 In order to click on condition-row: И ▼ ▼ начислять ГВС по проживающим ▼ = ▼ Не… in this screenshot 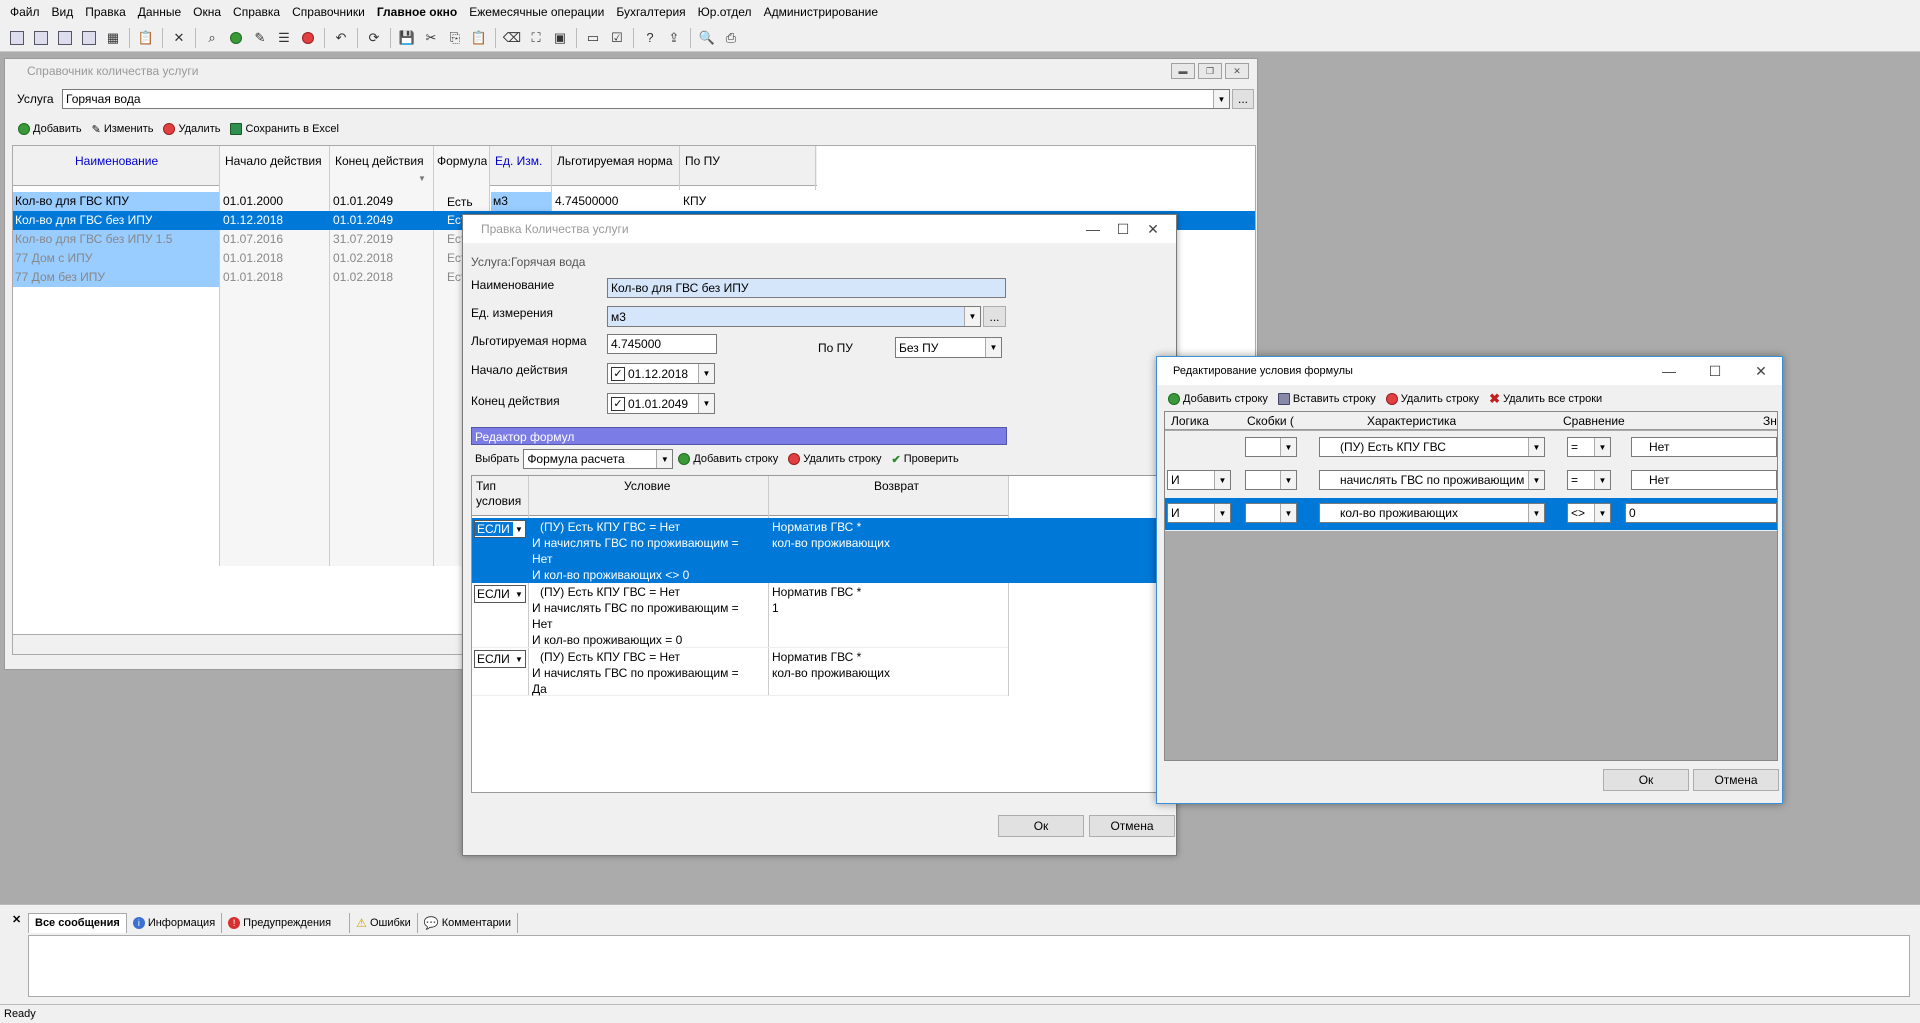, I will do `click(1471, 481)`.